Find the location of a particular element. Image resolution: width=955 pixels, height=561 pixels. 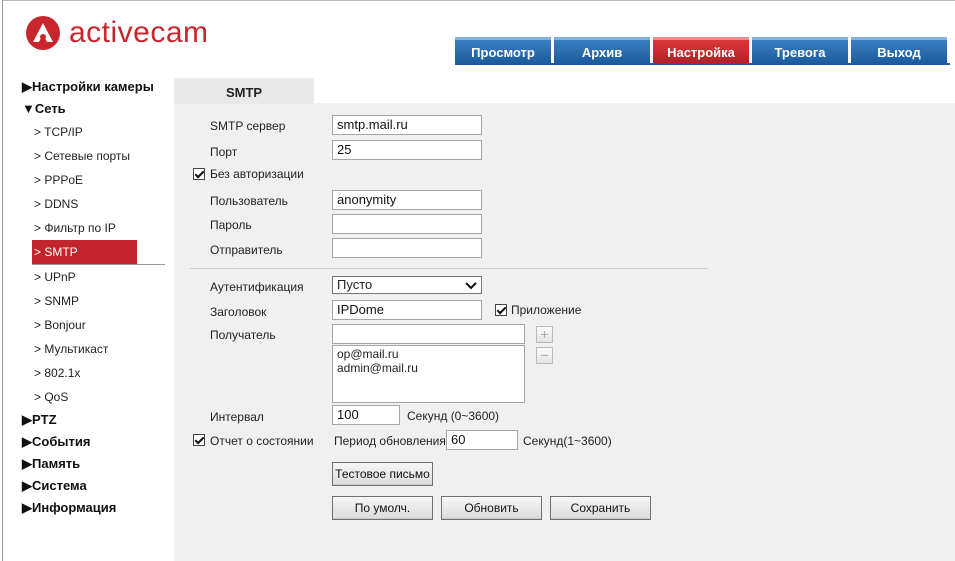

recipient-input is located at coordinates (428, 334).